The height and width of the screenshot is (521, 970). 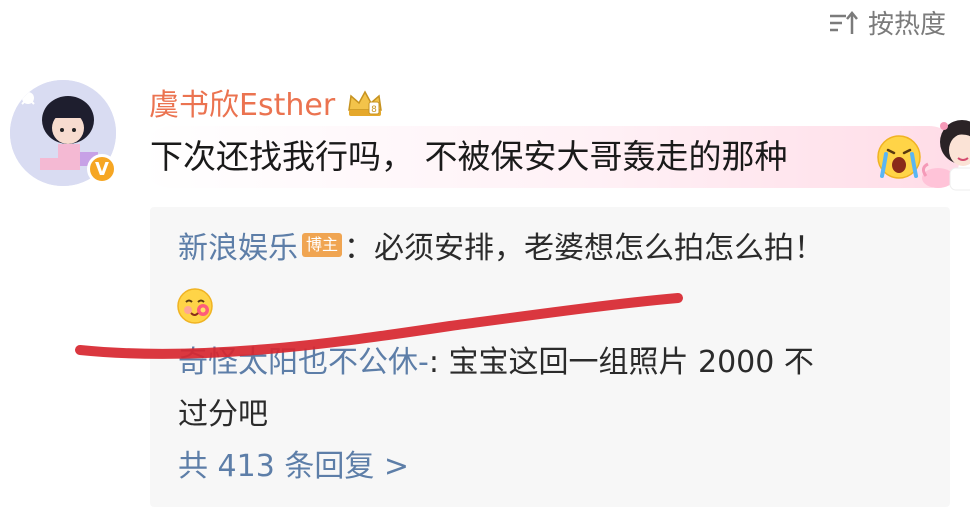 What do you see at coordinates (496, 389) in the screenshot?
I see `reply-item: 奇怪太阳也不公休-: 宝宝这回一组照片 2000 不 过分吧` at bounding box center [496, 389].